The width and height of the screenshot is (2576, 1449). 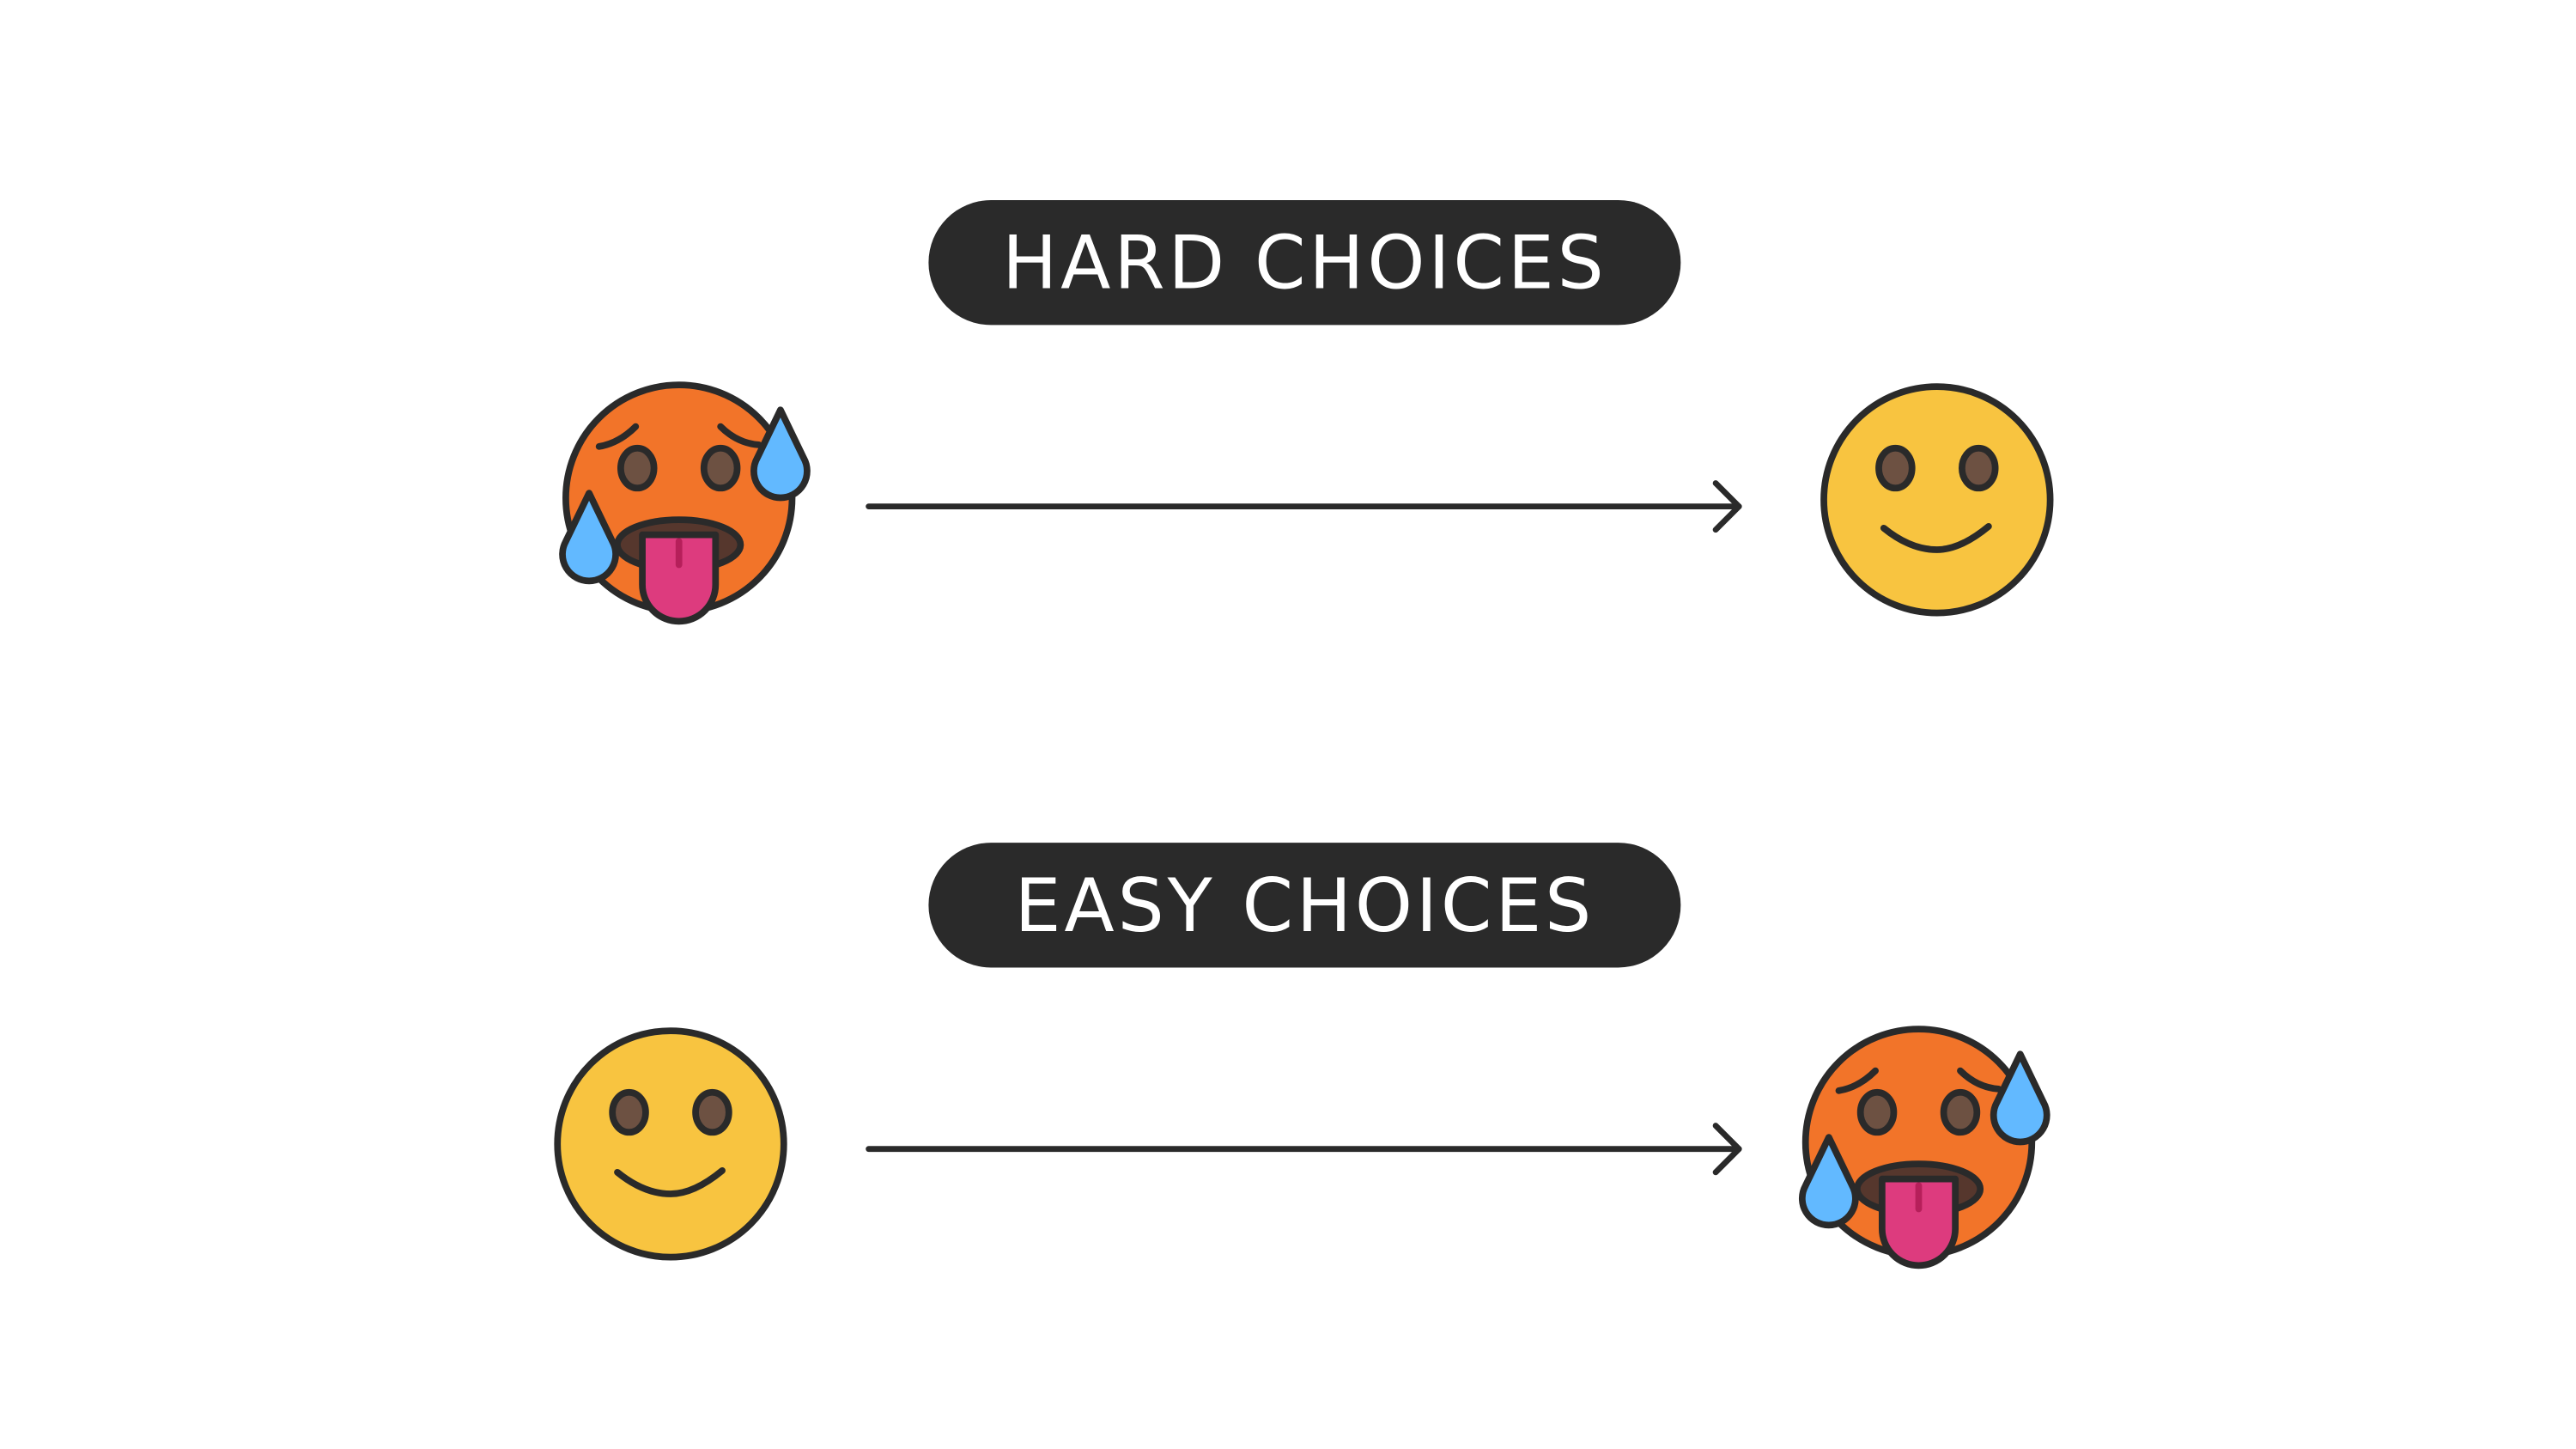 I want to click on hard-choices-label: HARD CHOICES, so click(x=1305, y=264).